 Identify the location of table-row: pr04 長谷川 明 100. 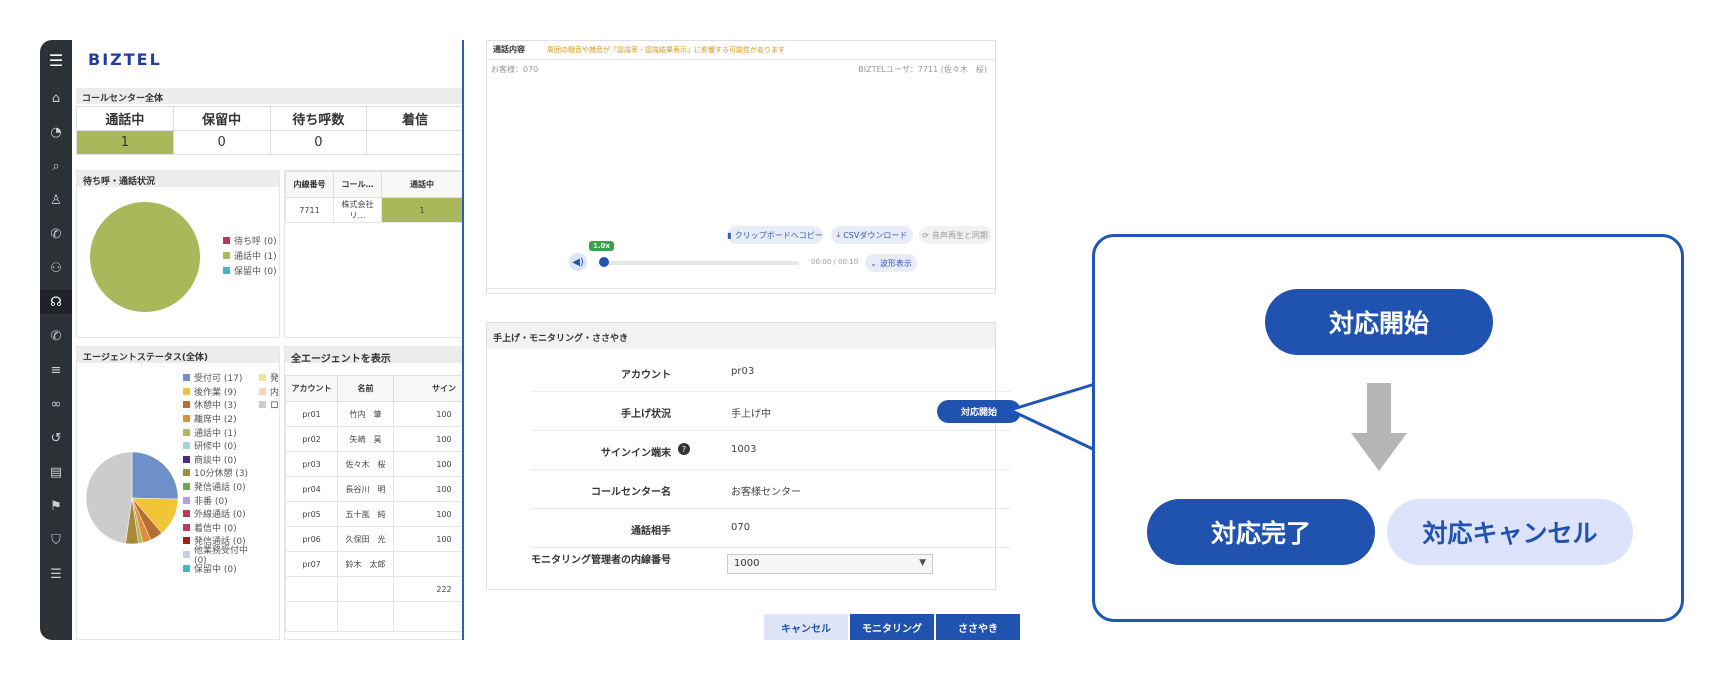
(374, 489).